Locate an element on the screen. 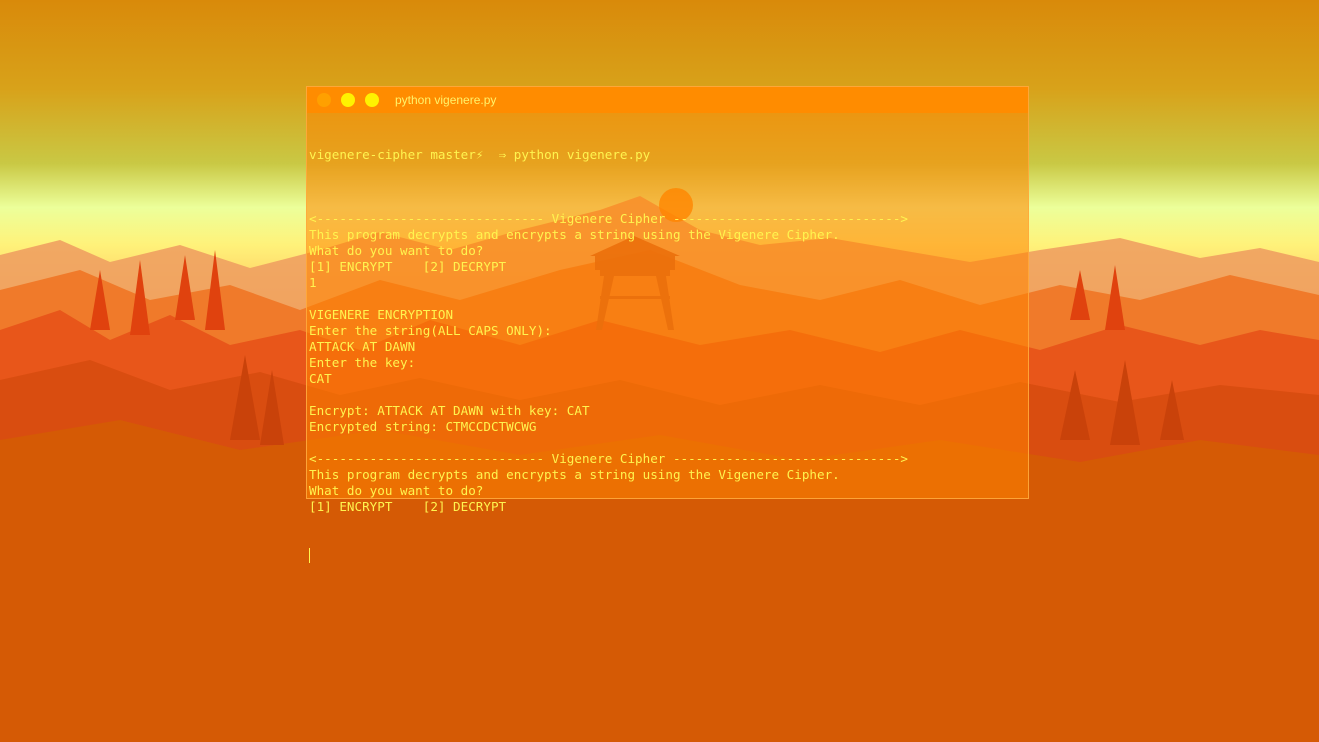 This screenshot has height=742, width=1319. prompt-directory: vigenere-cipher is located at coordinates (366, 154).